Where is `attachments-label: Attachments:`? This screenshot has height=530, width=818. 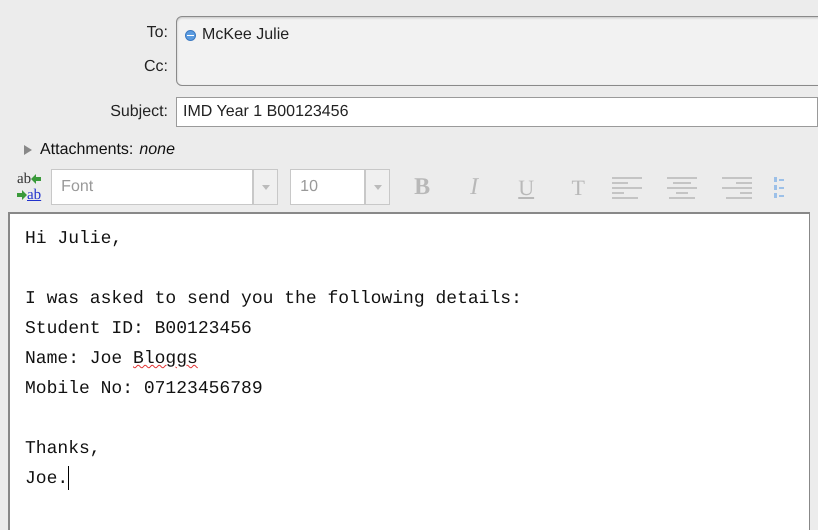 attachments-label: Attachments: is located at coordinates (87, 150).